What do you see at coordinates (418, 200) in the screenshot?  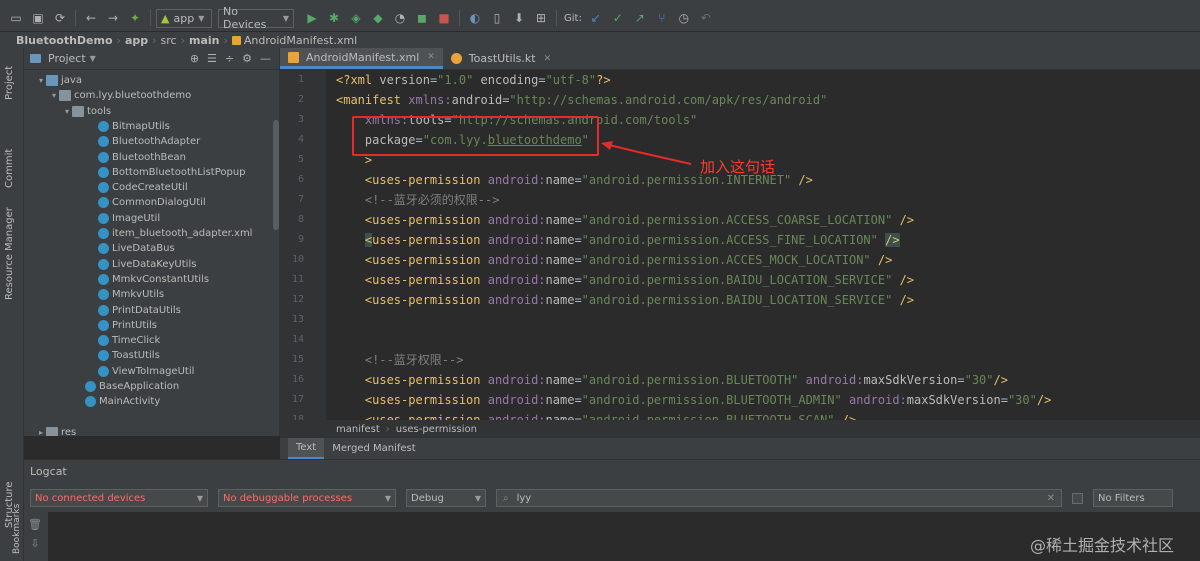 I see `code-line: <!--蓝牙必须的权限-->` at bounding box center [418, 200].